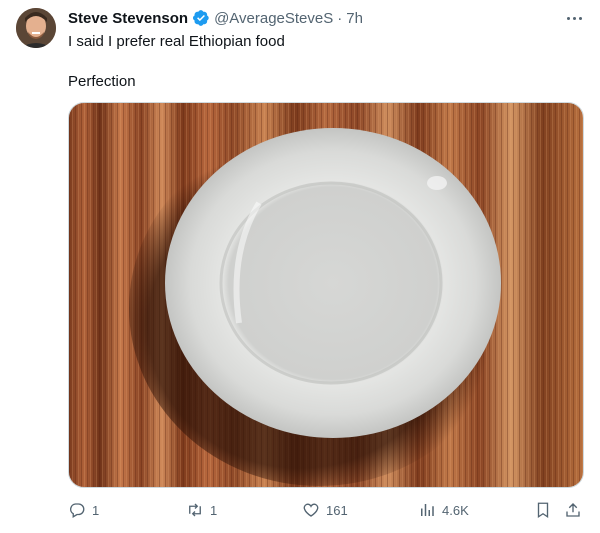 The image size is (600, 533). What do you see at coordinates (574, 18) in the screenshot?
I see `more-options-icon` at bounding box center [574, 18].